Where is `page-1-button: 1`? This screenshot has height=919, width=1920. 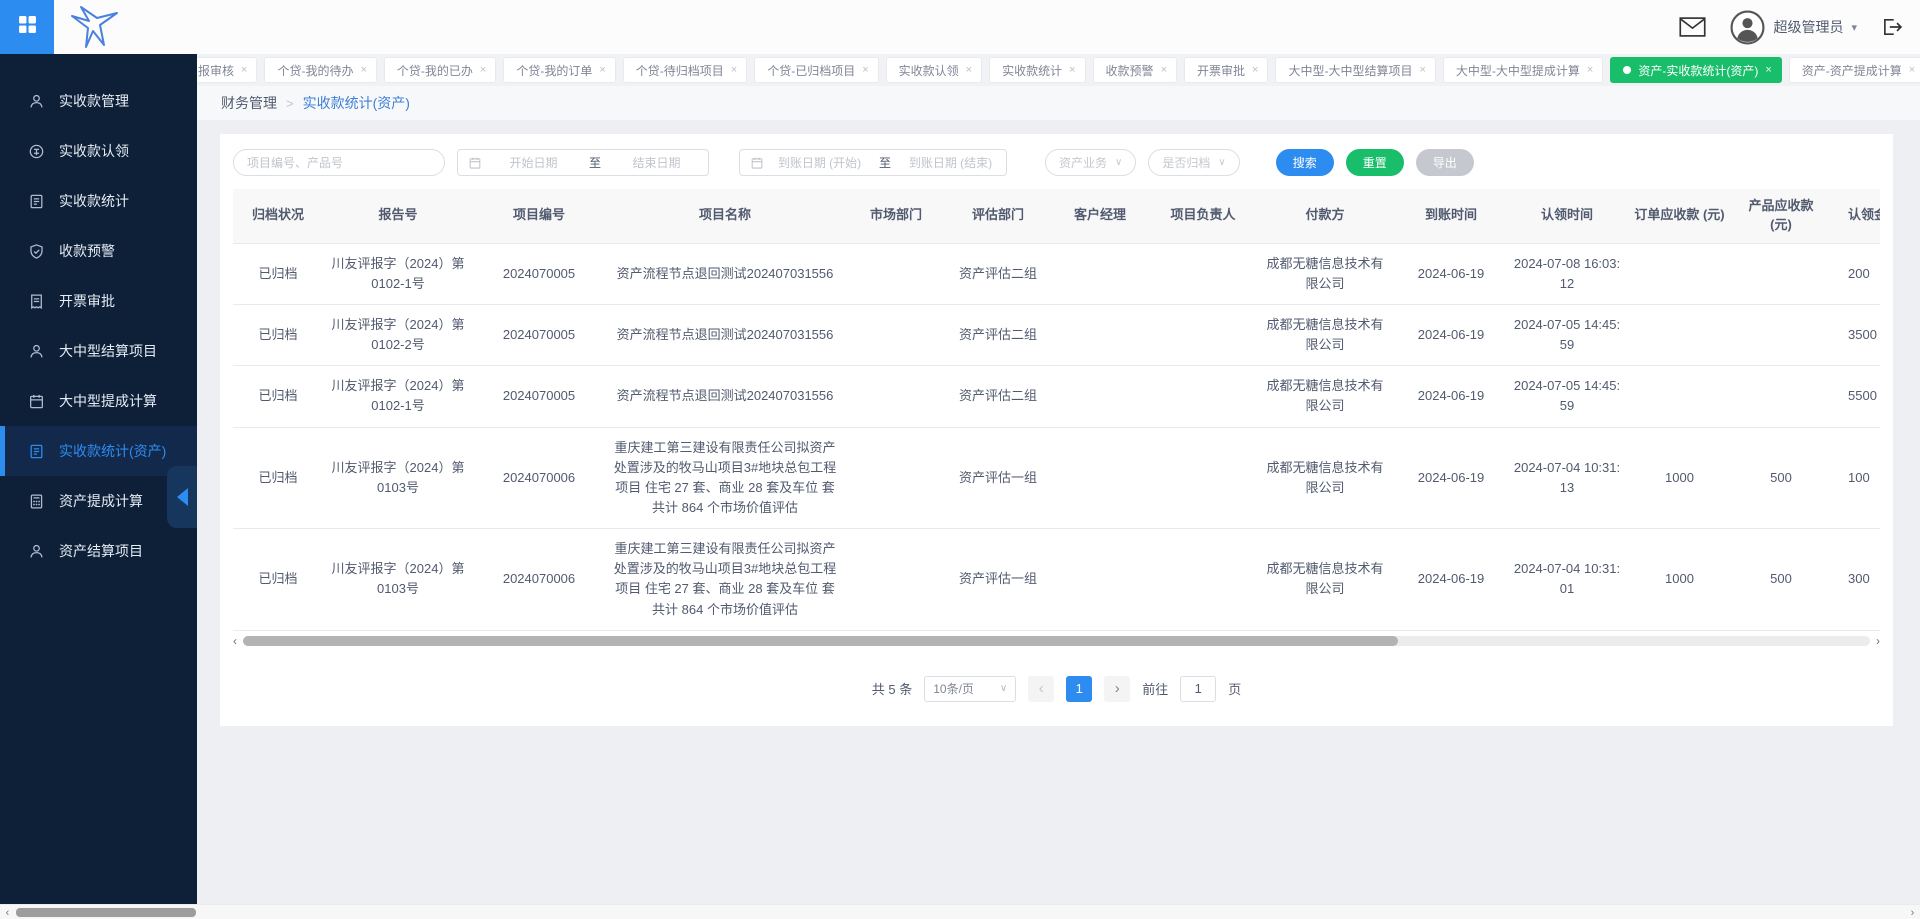 page-1-button: 1 is located at coordinates (1079, 688).